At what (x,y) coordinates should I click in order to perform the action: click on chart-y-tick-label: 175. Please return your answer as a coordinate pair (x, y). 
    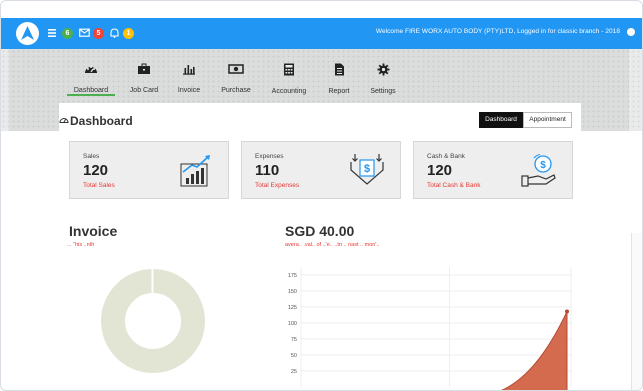
    Looking at the image, I should click on (292, 276).